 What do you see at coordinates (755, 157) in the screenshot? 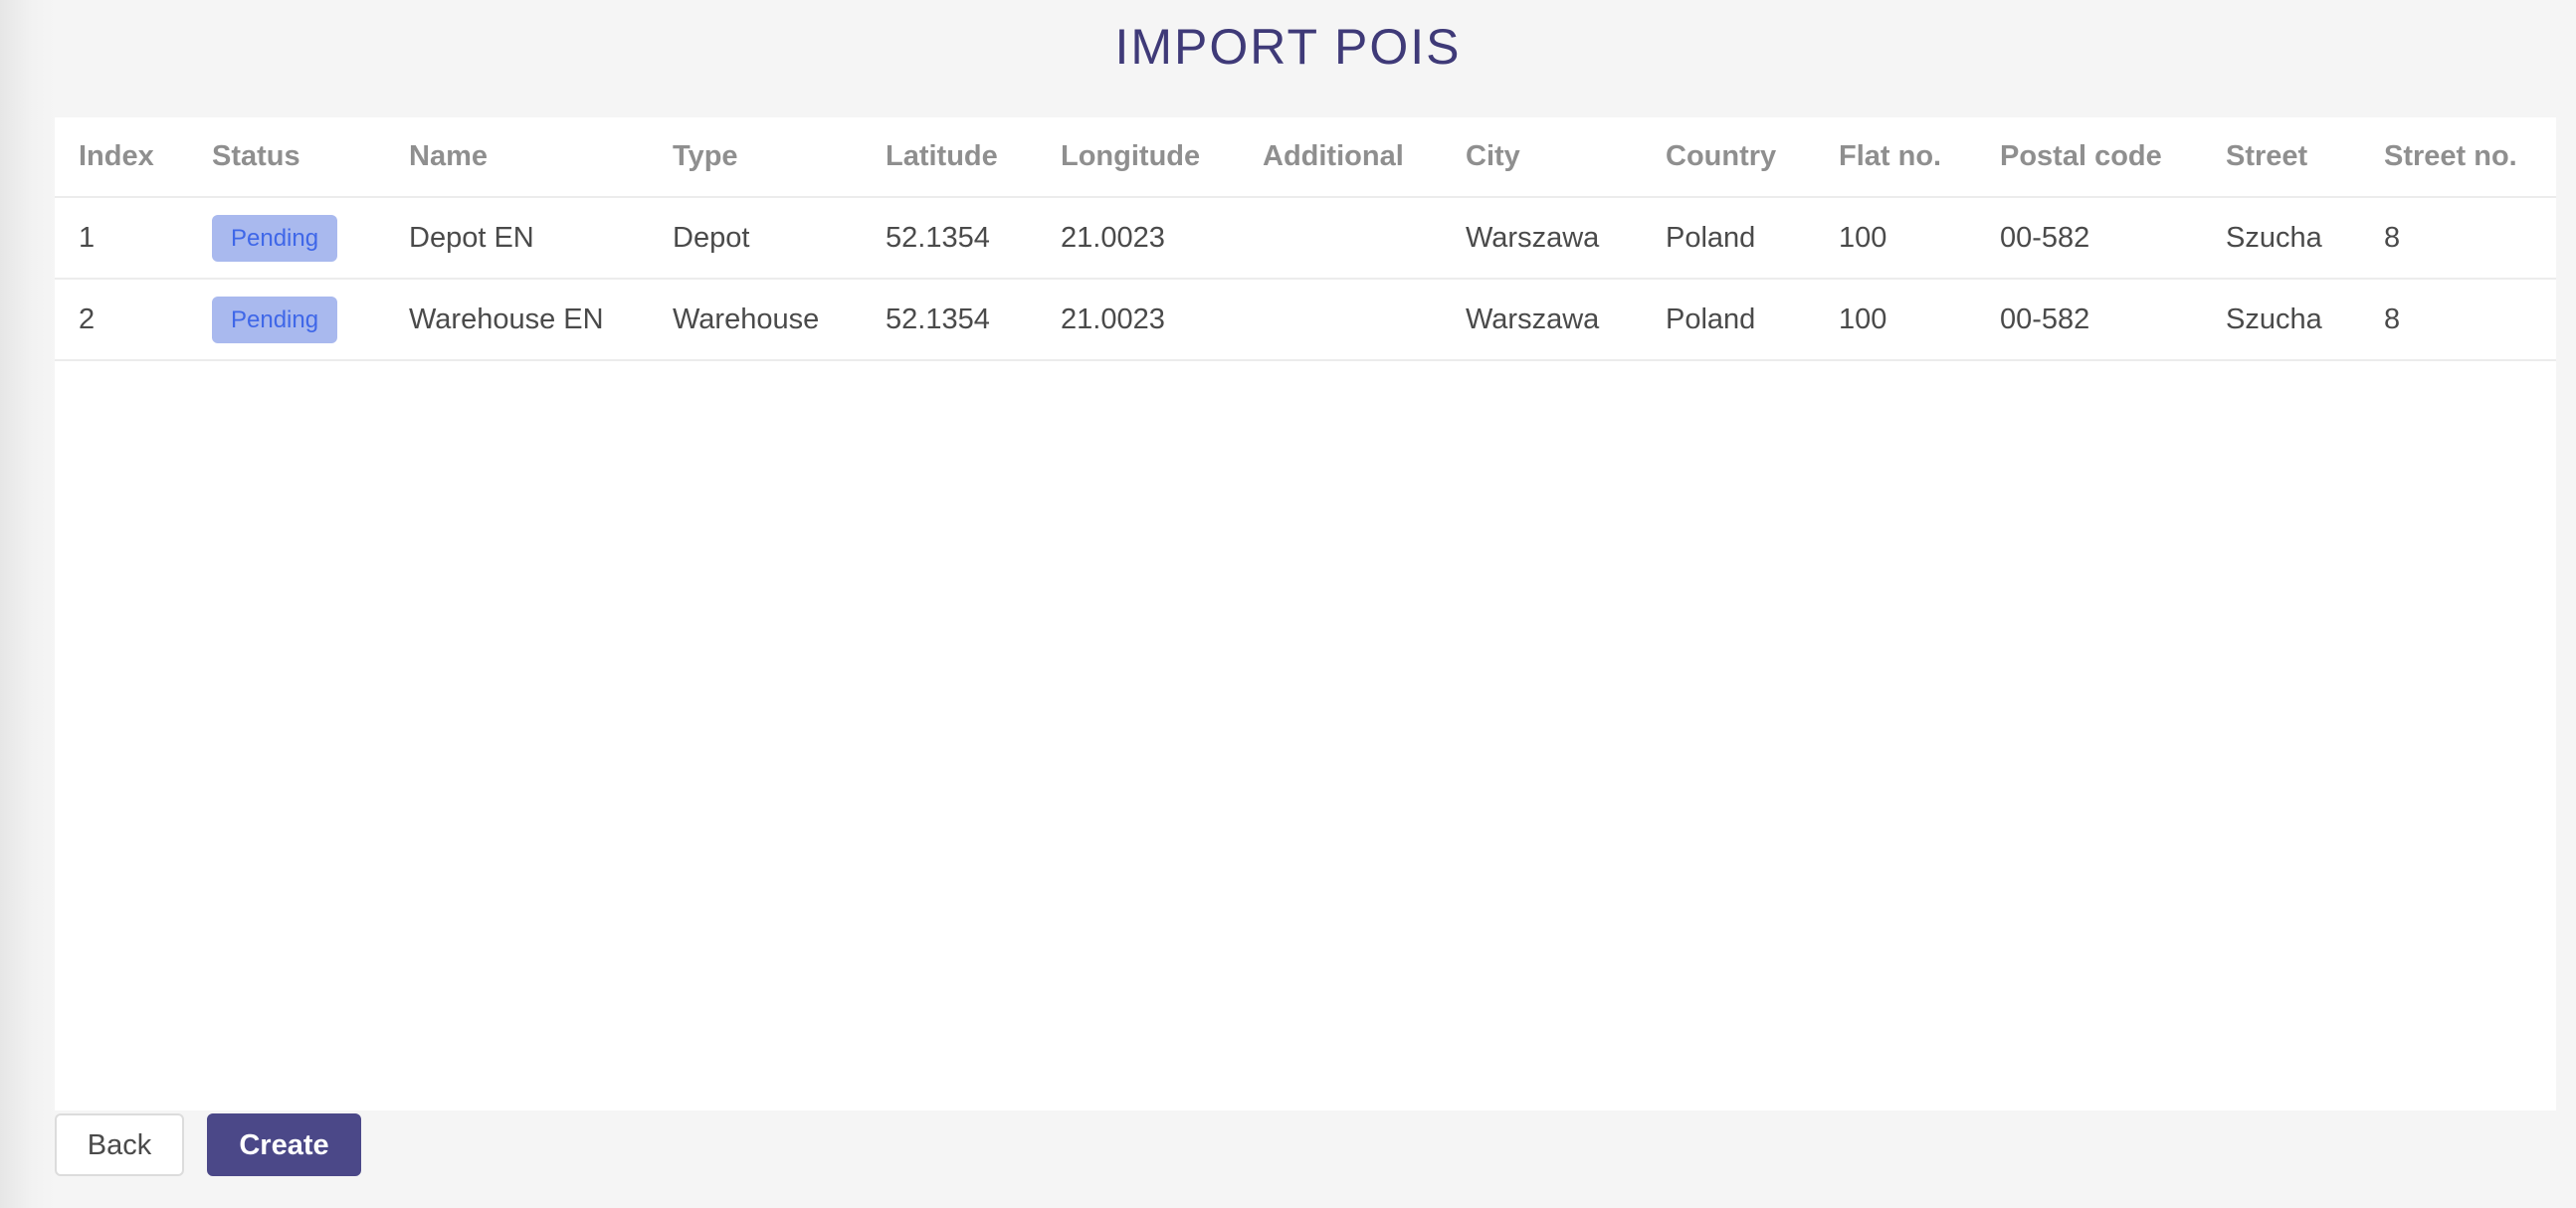
I see `column-header-type: Type` at bounding box center [755, 157].